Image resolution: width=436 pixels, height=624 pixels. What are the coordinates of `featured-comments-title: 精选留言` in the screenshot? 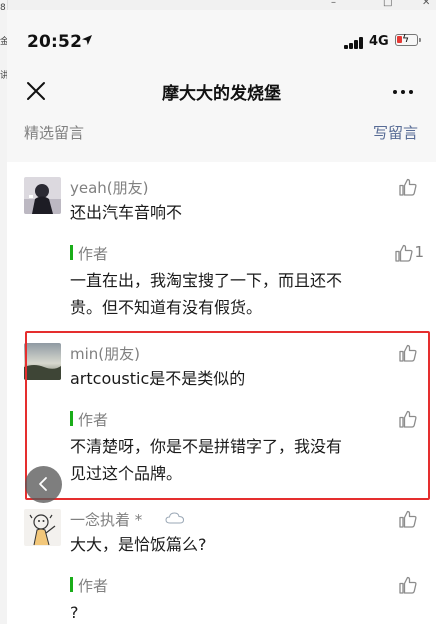 It's located at (54, 133).